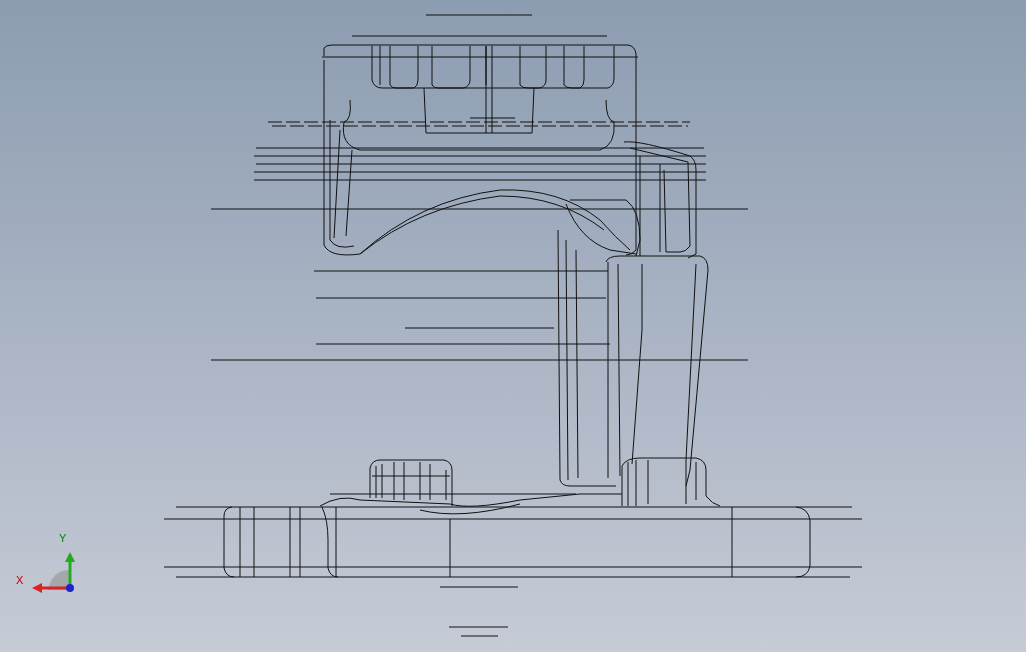  Describe the element at coordinates (20, 580) in the screenshot. I see `x-axis-label: X` at that location.